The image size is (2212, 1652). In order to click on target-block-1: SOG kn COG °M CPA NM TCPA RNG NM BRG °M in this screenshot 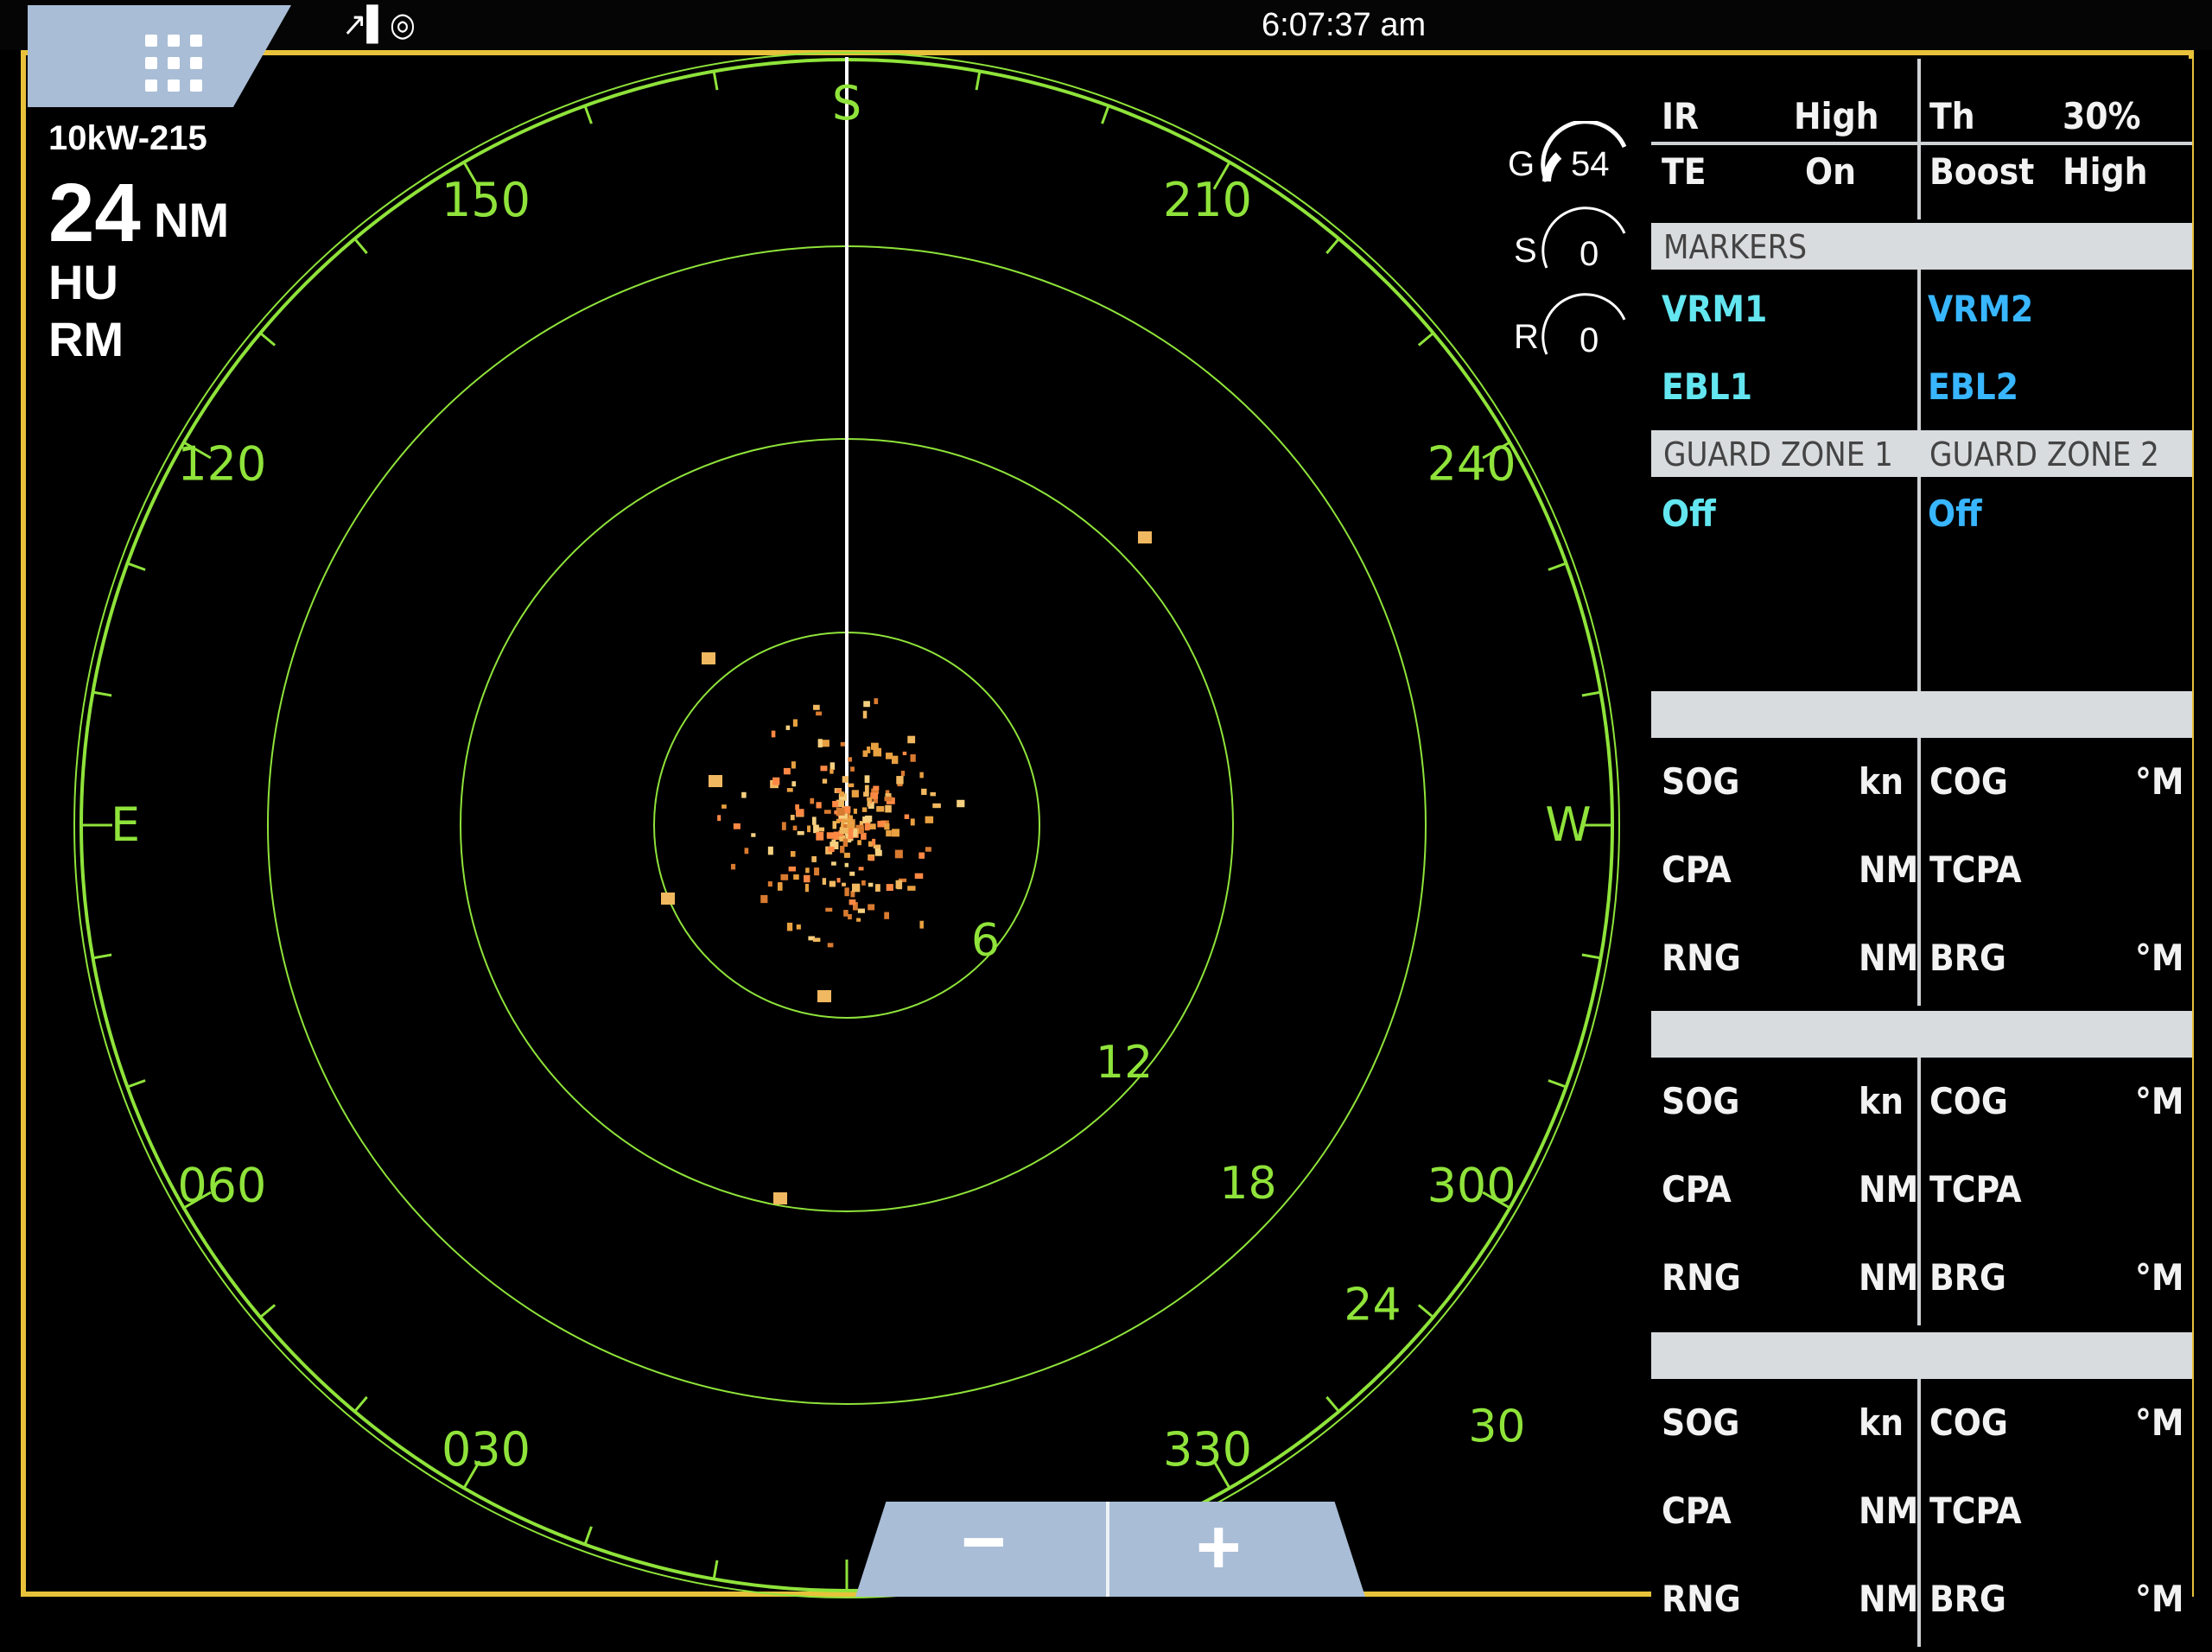, I will do `click(1921, 851)`.